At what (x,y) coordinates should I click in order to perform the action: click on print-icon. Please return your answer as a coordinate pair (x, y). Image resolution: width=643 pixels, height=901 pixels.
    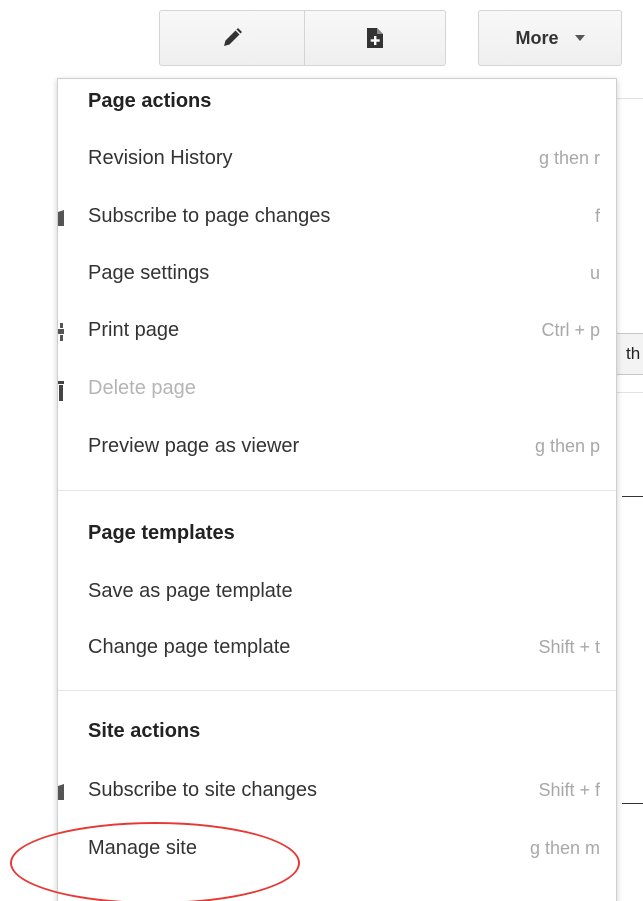
    Looking at the image, I should click on (61, 332).